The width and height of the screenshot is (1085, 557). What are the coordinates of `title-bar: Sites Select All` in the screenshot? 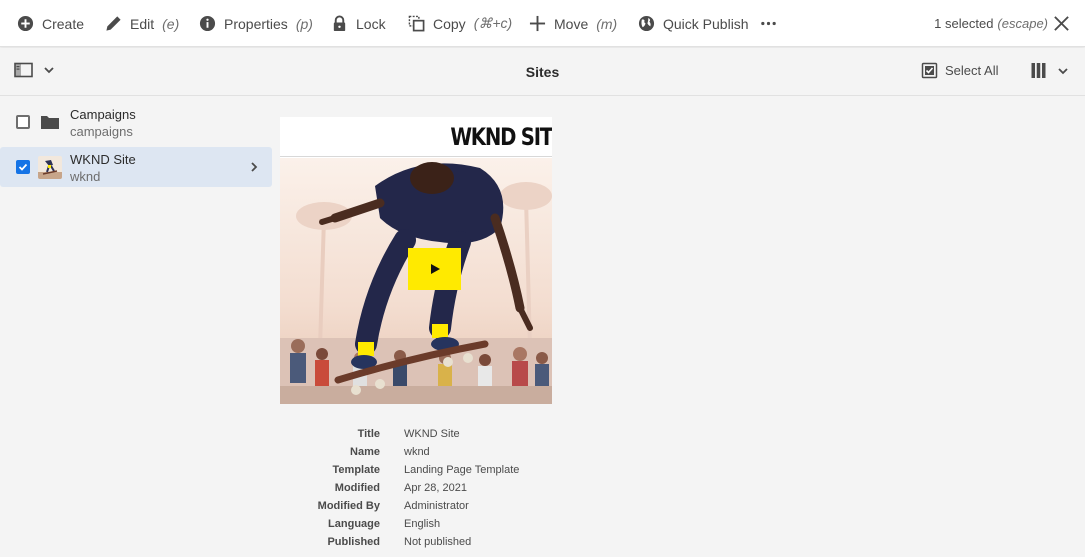 It's located at (542, 72).